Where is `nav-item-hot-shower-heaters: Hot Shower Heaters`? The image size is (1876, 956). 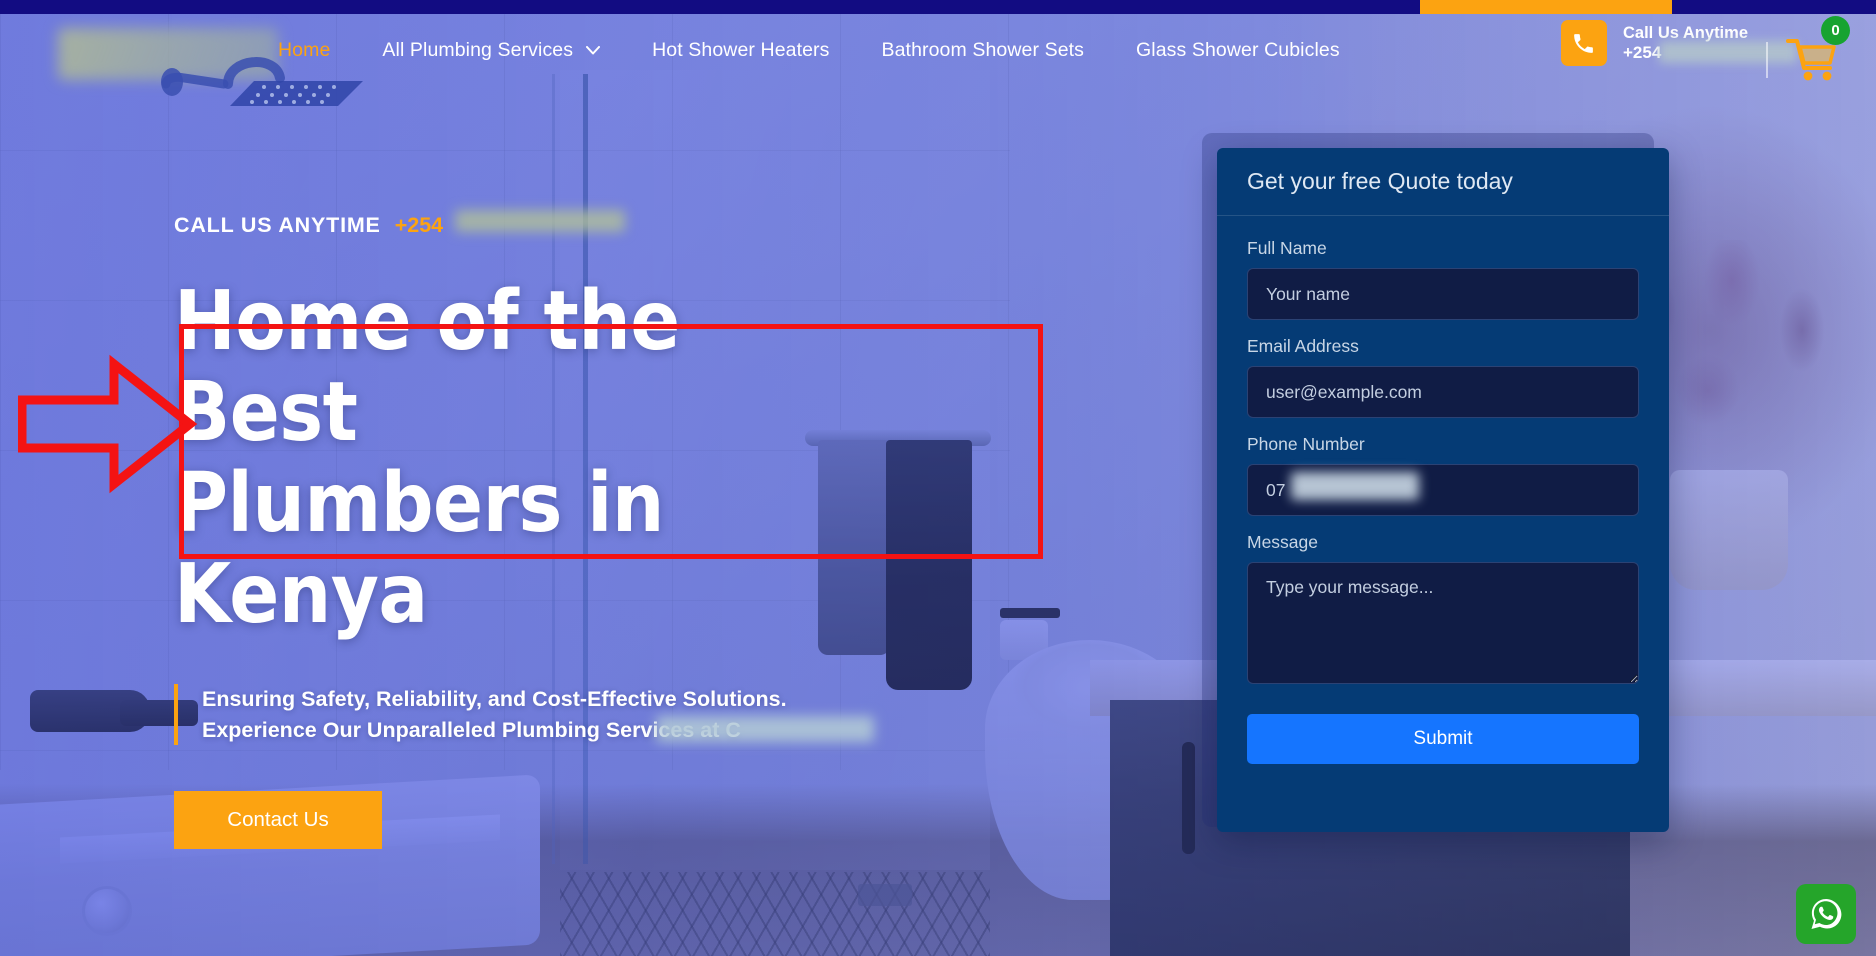 nav-item-hot-shower-heaters: Hot Shower Heaters is located at coordinates (740, 50).